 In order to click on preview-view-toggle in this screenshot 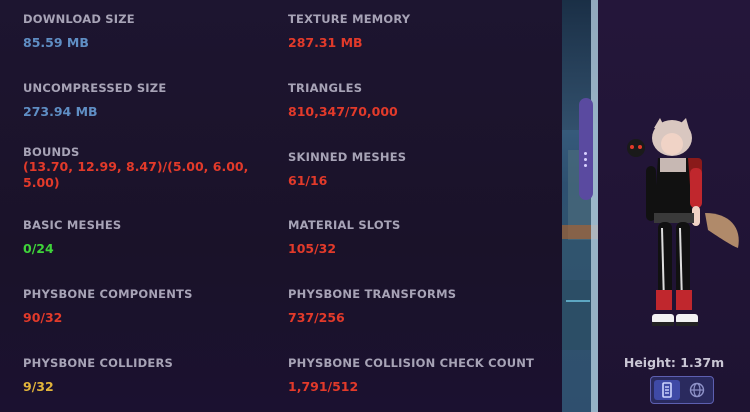, I will do `click(682, 390)`.